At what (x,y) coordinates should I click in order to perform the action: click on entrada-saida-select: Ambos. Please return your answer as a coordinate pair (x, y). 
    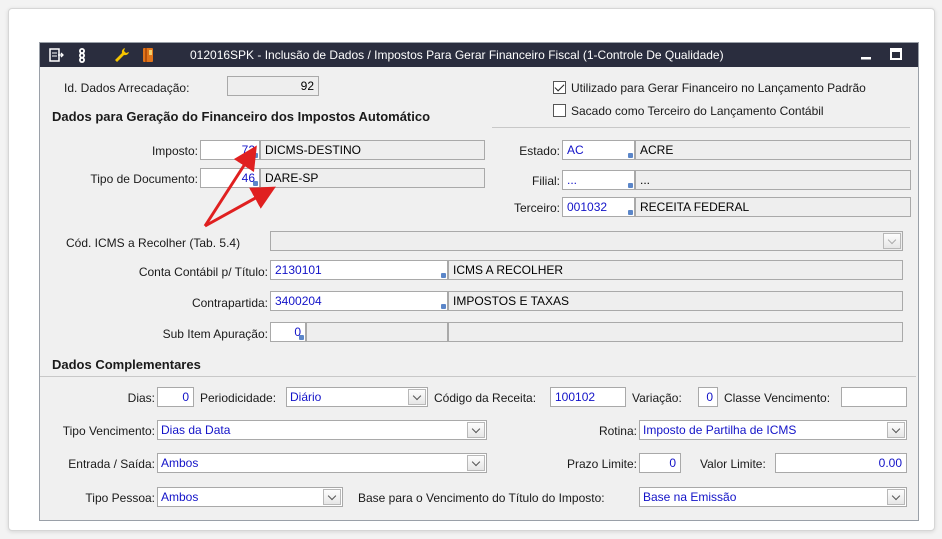
    Looking at the image, I should click on (322, 463).